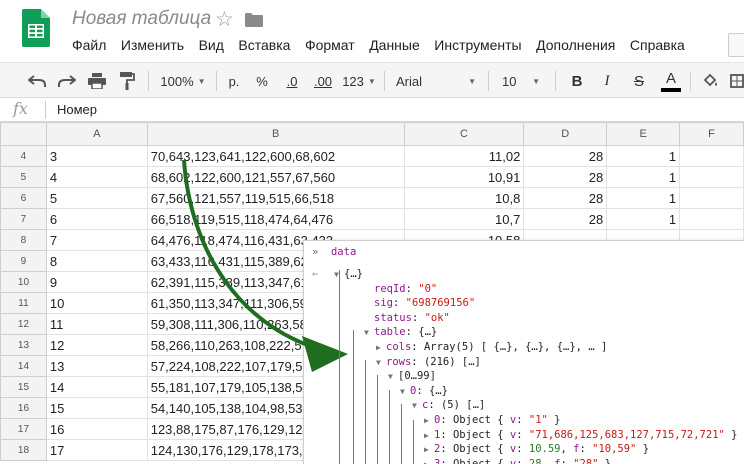  I want to click on cell-b: 66,518,119,515,118,474,64,476, so click(275, 219).